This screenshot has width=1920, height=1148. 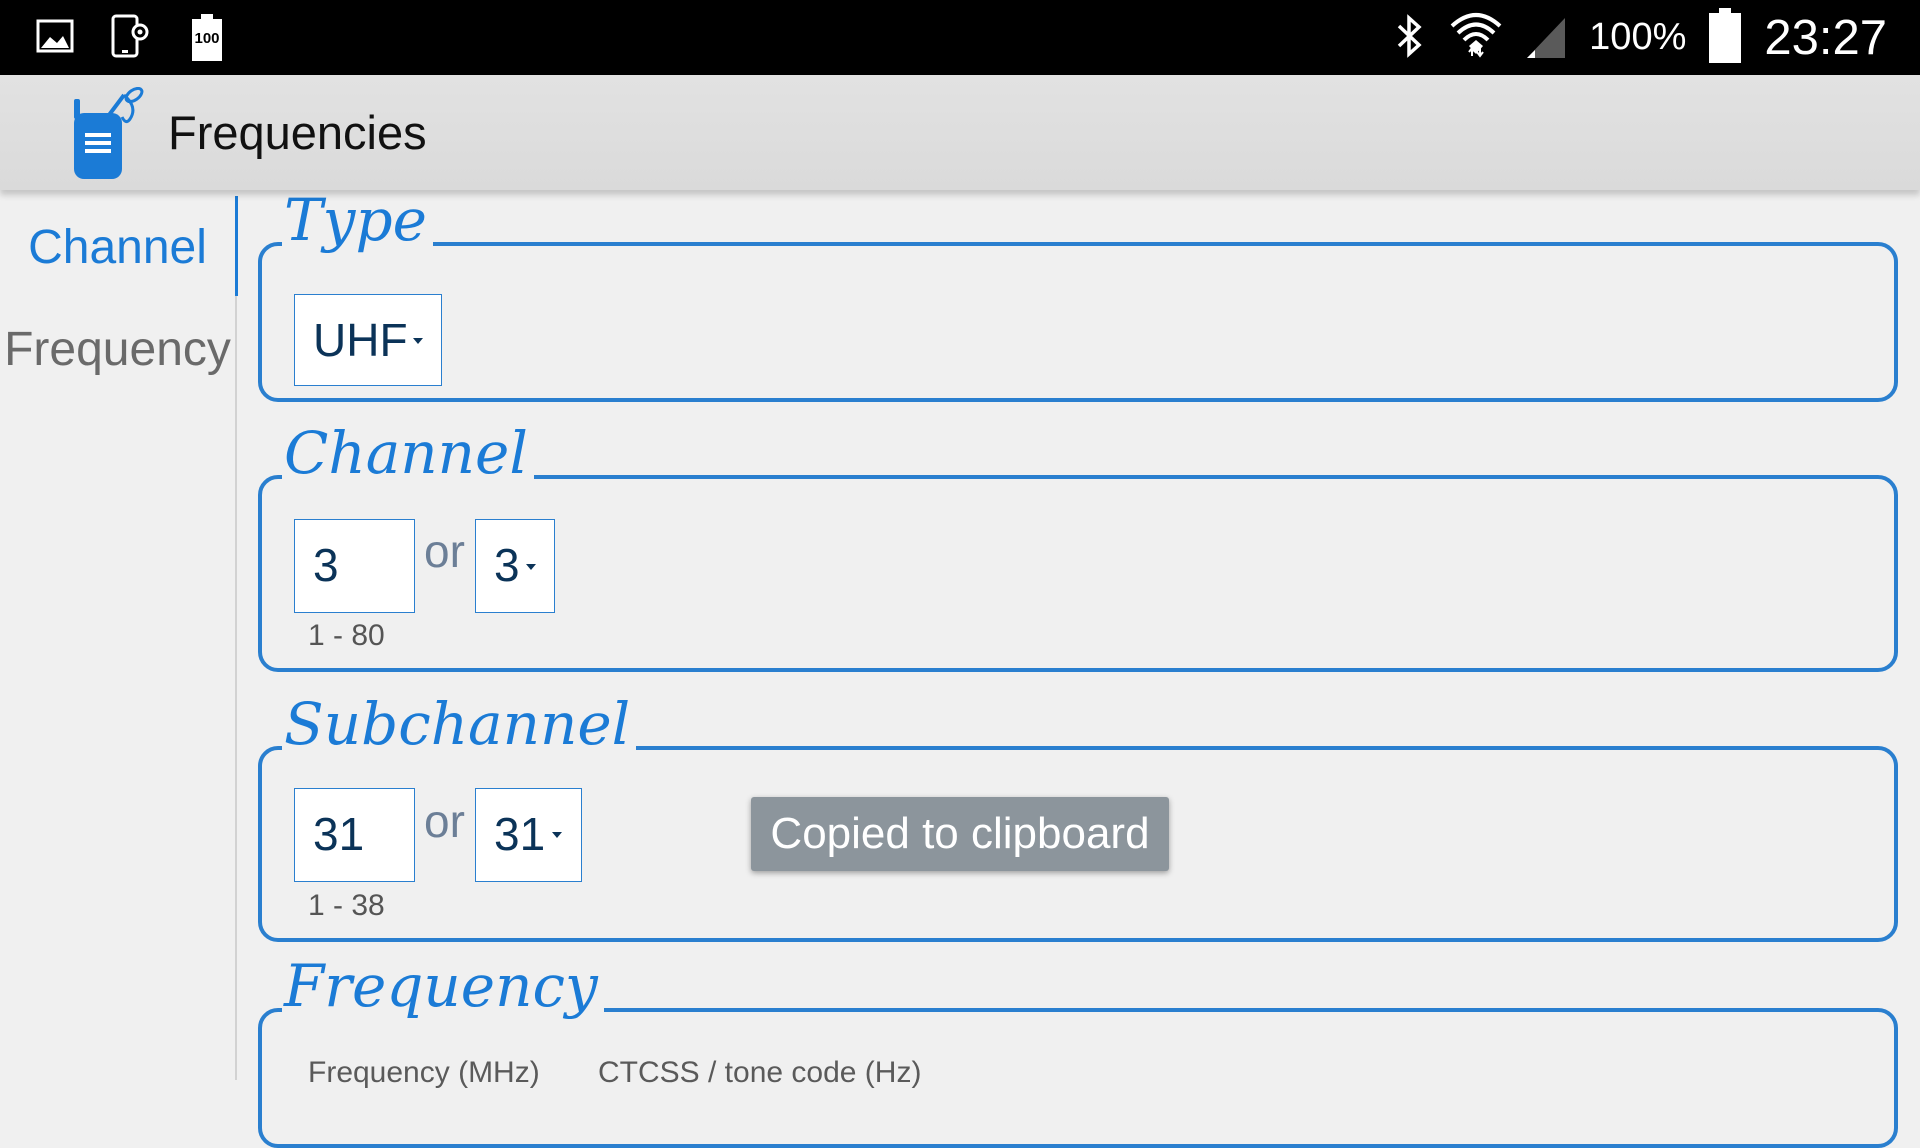 What do you see at coordinates (297, 132) in the screenshot?
I see `app-title: Frequencies` at bounding box center [297, 132].